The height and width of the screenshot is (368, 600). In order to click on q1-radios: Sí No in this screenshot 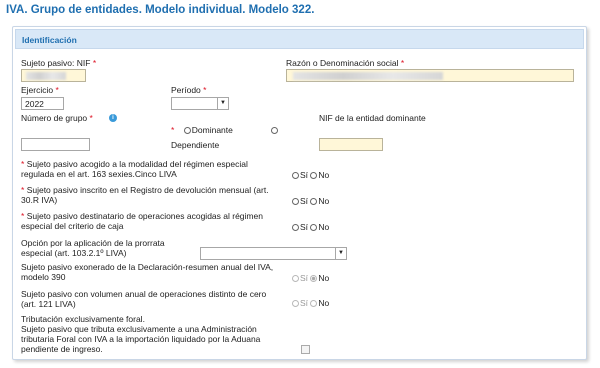, I will do `click(310, 175)`.